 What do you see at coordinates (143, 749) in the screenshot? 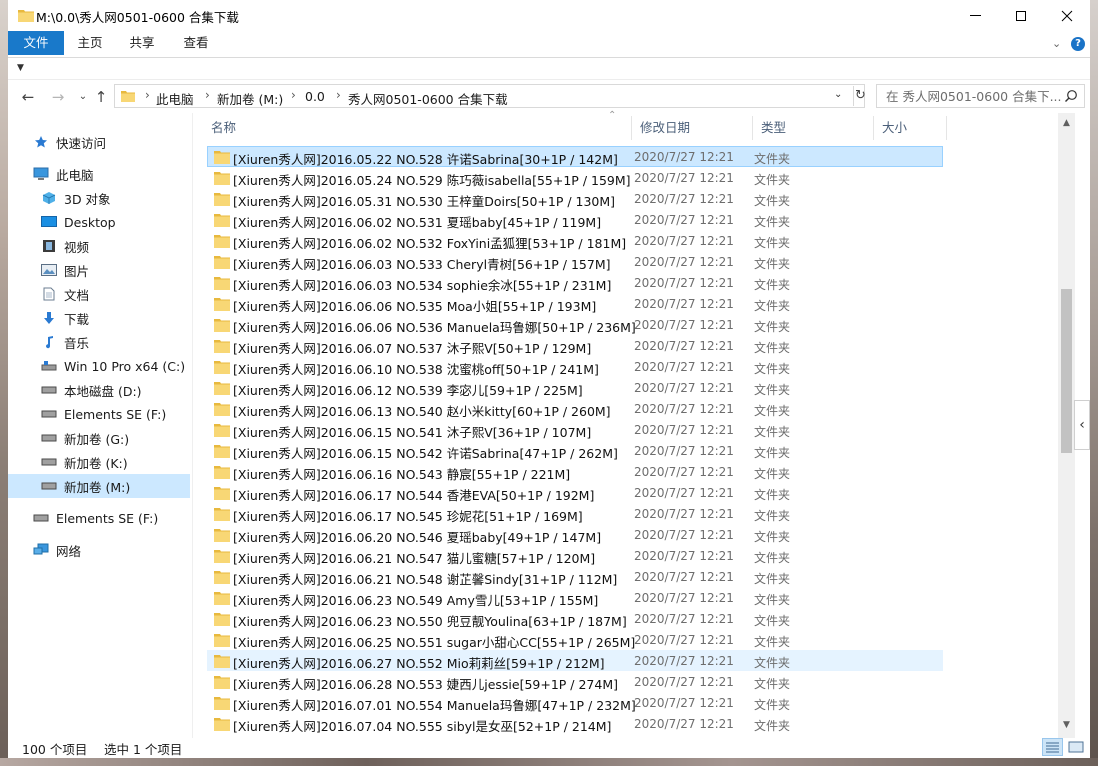
I see `selected-count: 选中 1 个项目` at bounding box center [143, 749].